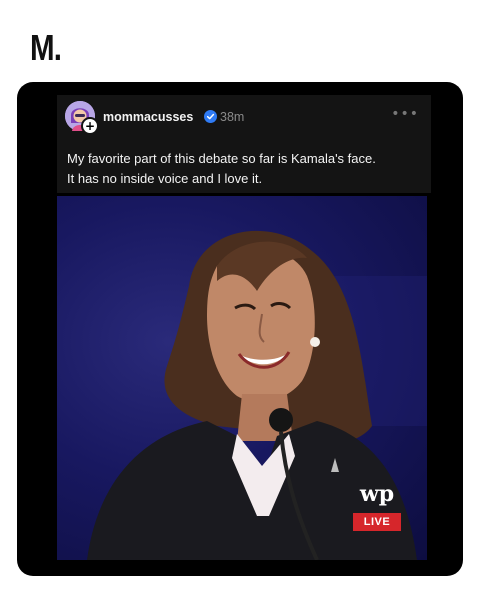 The image size is (480, 600). I want to click on verified-badge-icon, so click(210, 116).